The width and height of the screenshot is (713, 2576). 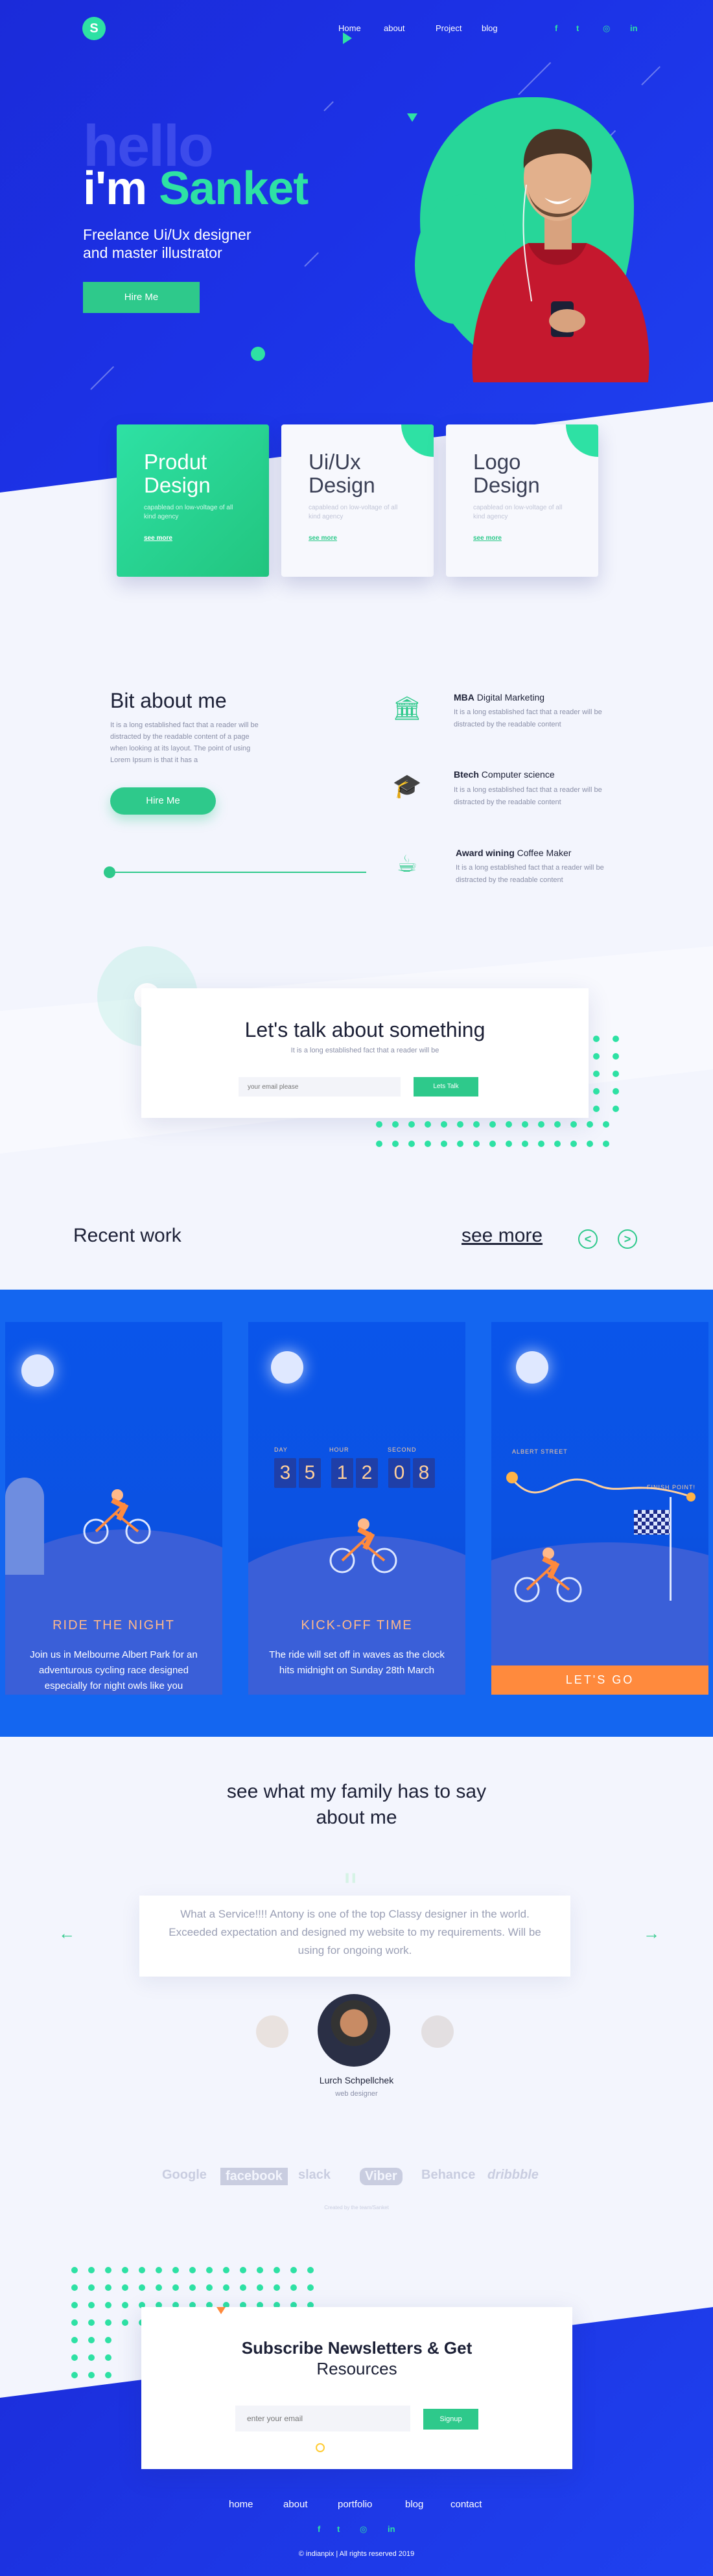 What do you see at coordinates (407, 708) in the screenshot?
I see `university-icon: 🏛` at bounding box center [407, 708].